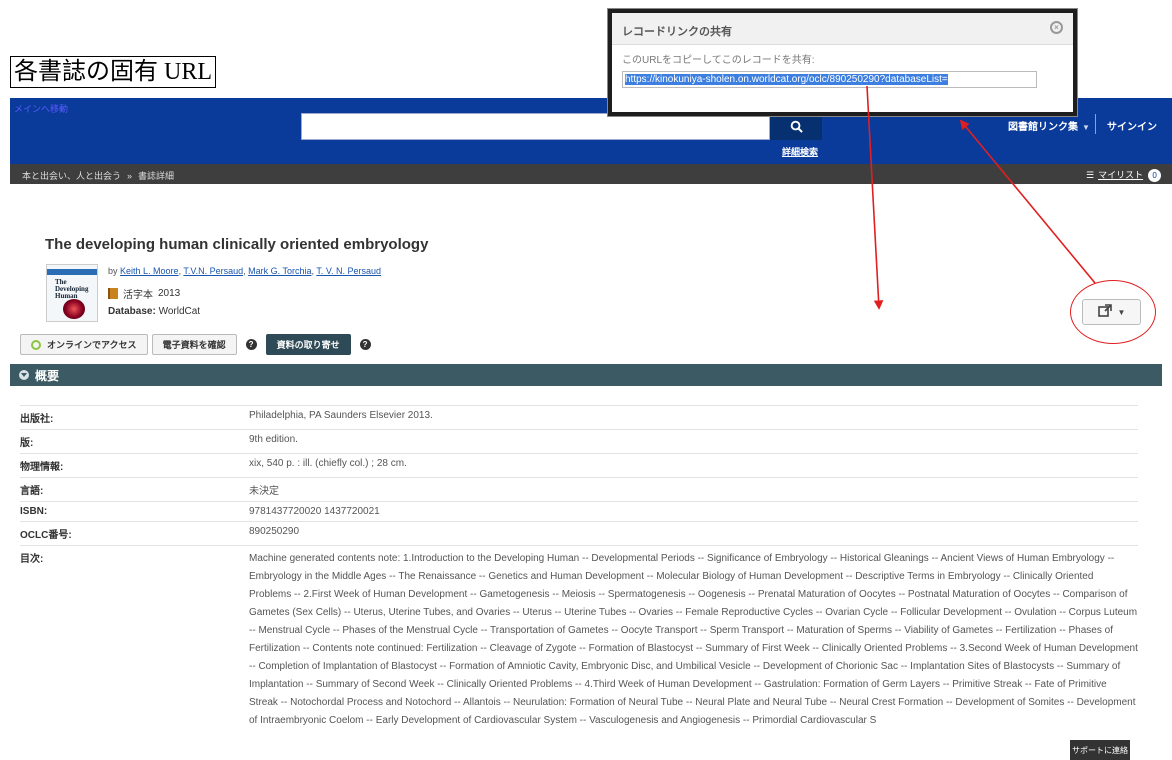 The height and width of the screenshot is (760, 1172). I want to click on action-buttons: オンラインでアクセス 電子資料を確認 ? 資料の取り寄せ ?, so click(198, 344).